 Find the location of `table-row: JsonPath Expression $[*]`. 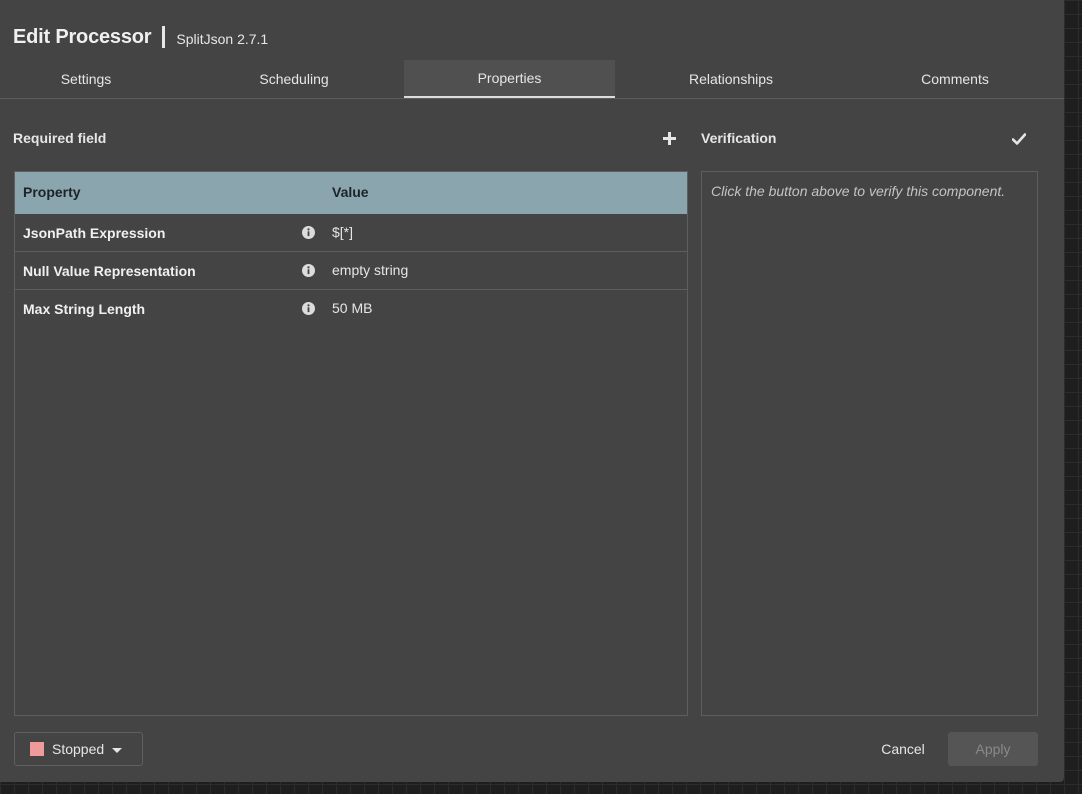

table-row: JsonPath Expression $[*] is located at coordinates (351, 233).